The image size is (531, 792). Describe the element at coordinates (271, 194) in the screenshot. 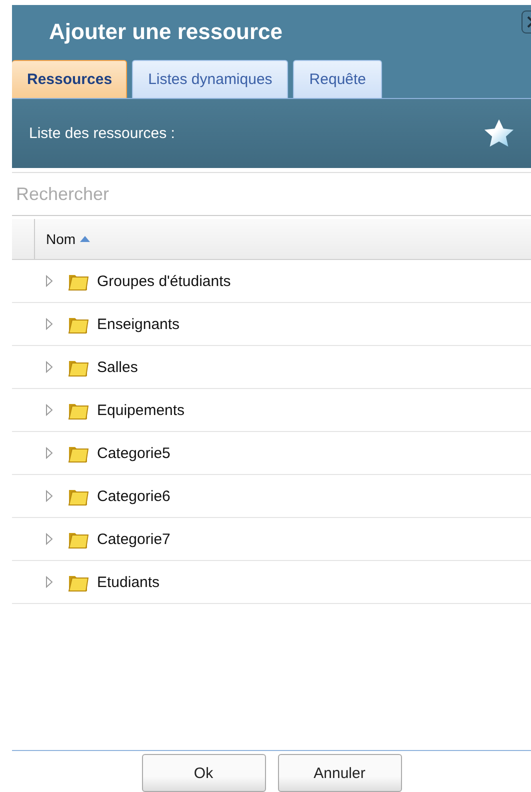

I see `search-field: Rechercher` at that location.